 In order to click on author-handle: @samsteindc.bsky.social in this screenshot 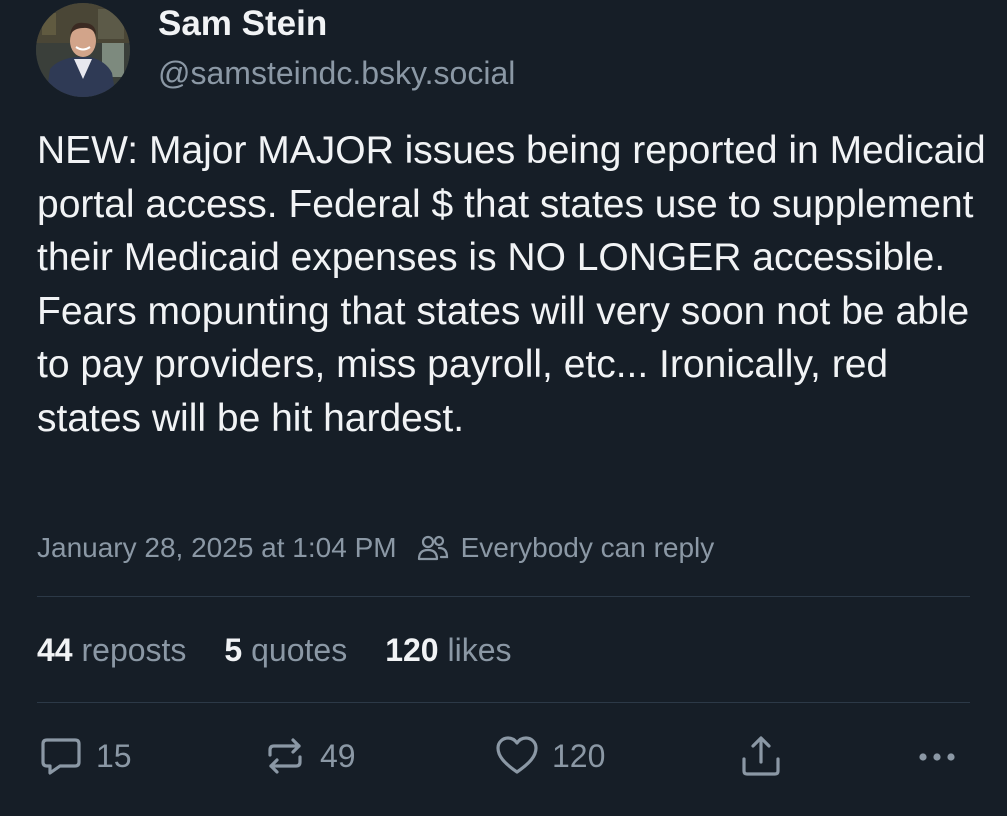, I will do `click(336, 73)`.